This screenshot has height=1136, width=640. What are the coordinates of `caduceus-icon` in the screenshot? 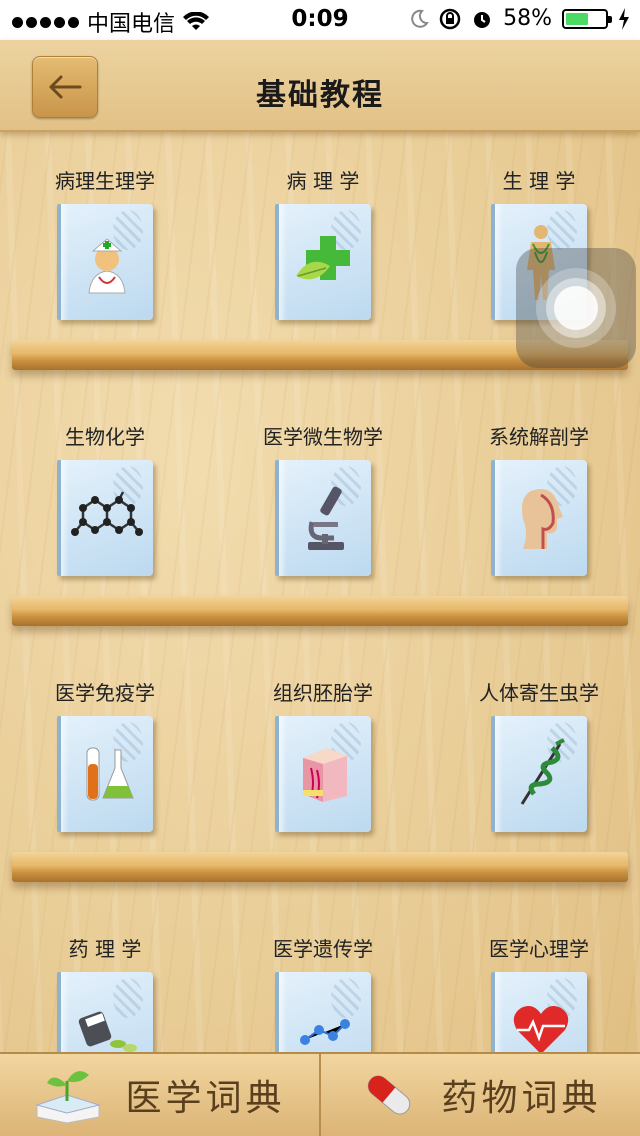 It's located at (542, 771).